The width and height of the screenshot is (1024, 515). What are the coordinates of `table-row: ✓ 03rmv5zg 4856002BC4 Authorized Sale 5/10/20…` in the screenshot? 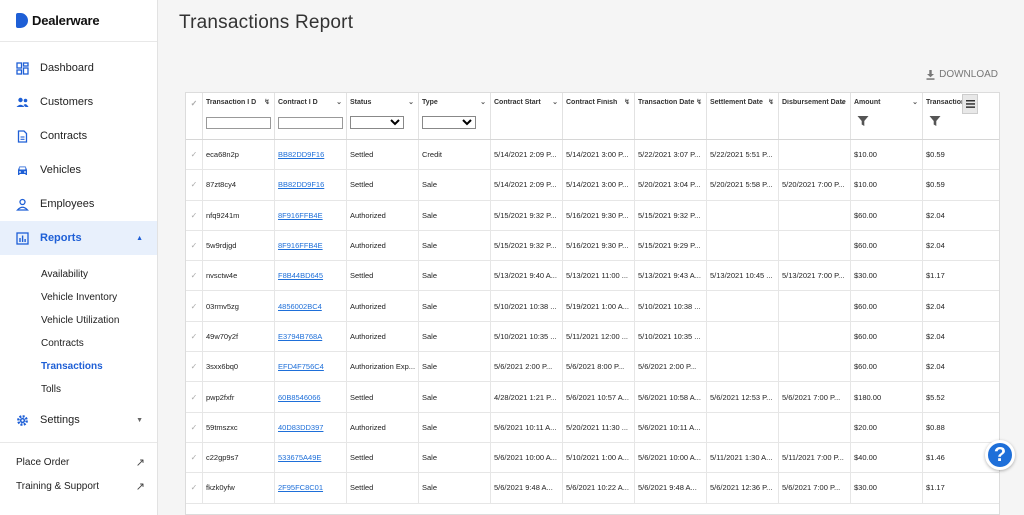 It's located at (592, 306).